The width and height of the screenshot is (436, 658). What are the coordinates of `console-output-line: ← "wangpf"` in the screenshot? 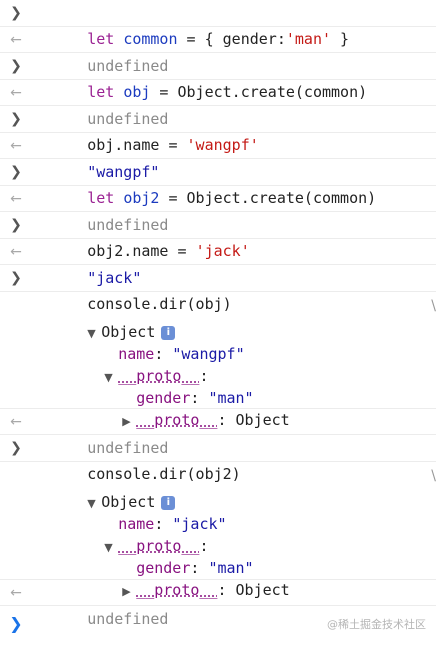 It's located at (218, 157).